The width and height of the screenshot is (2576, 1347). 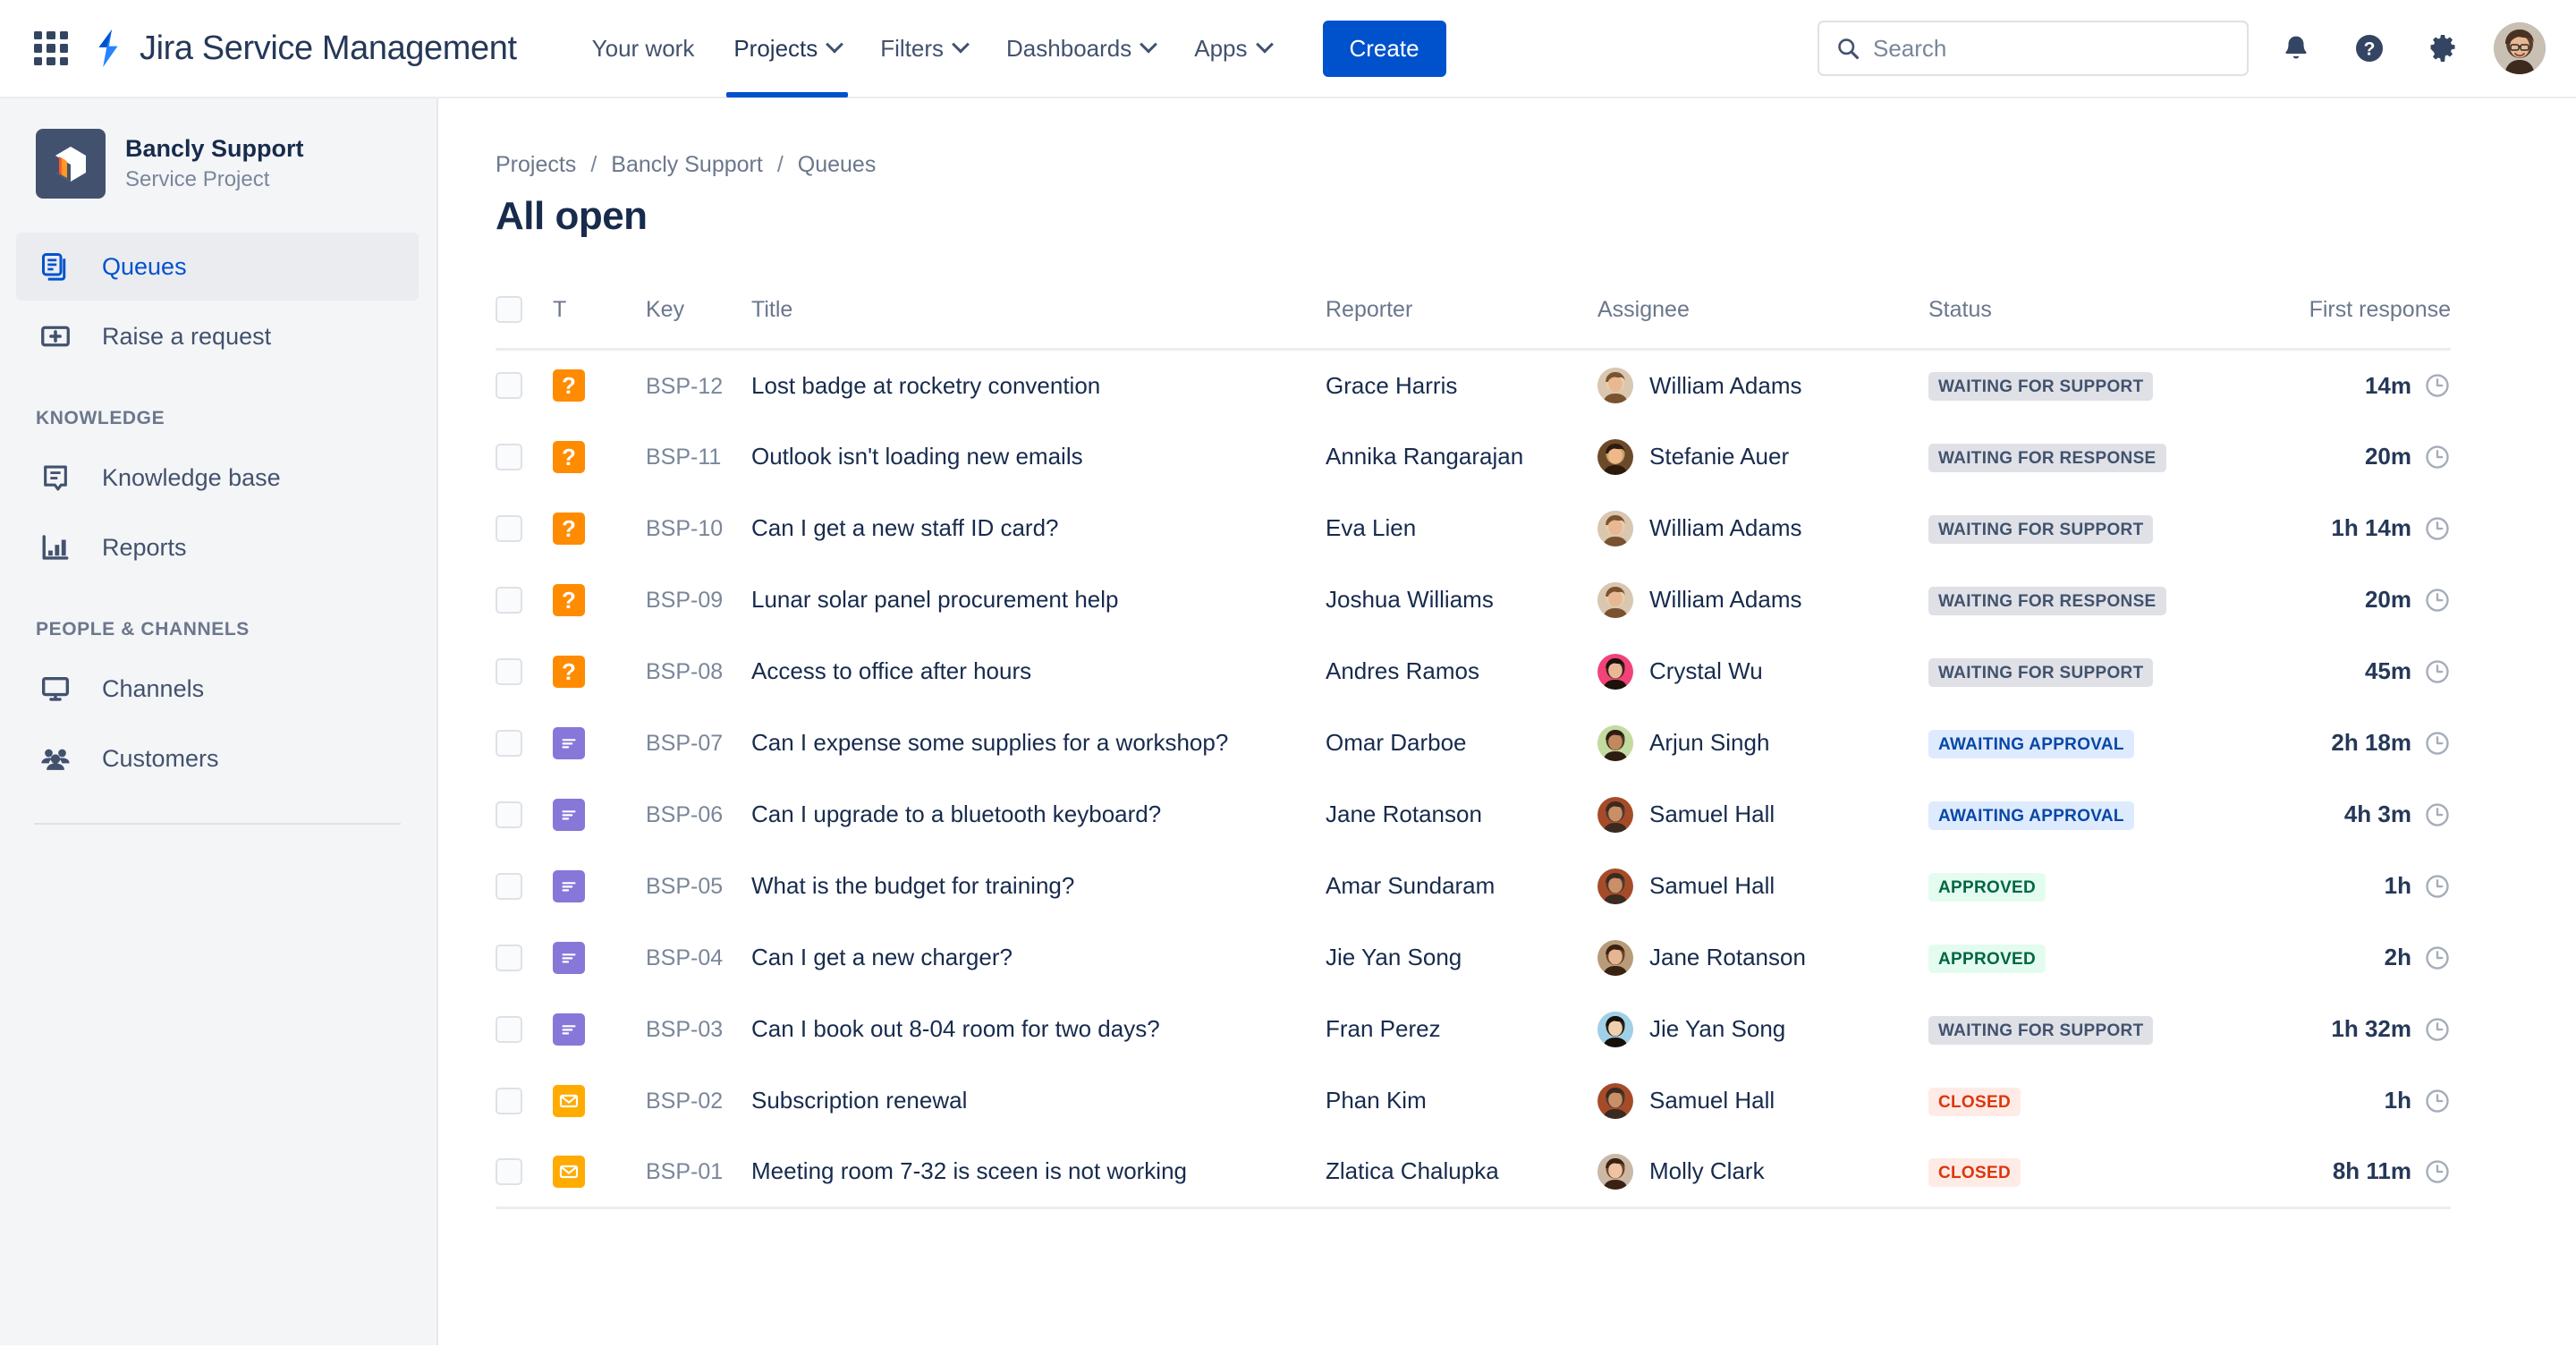 I want to click on column-header-status: Status, so click(x=2092, y=323).